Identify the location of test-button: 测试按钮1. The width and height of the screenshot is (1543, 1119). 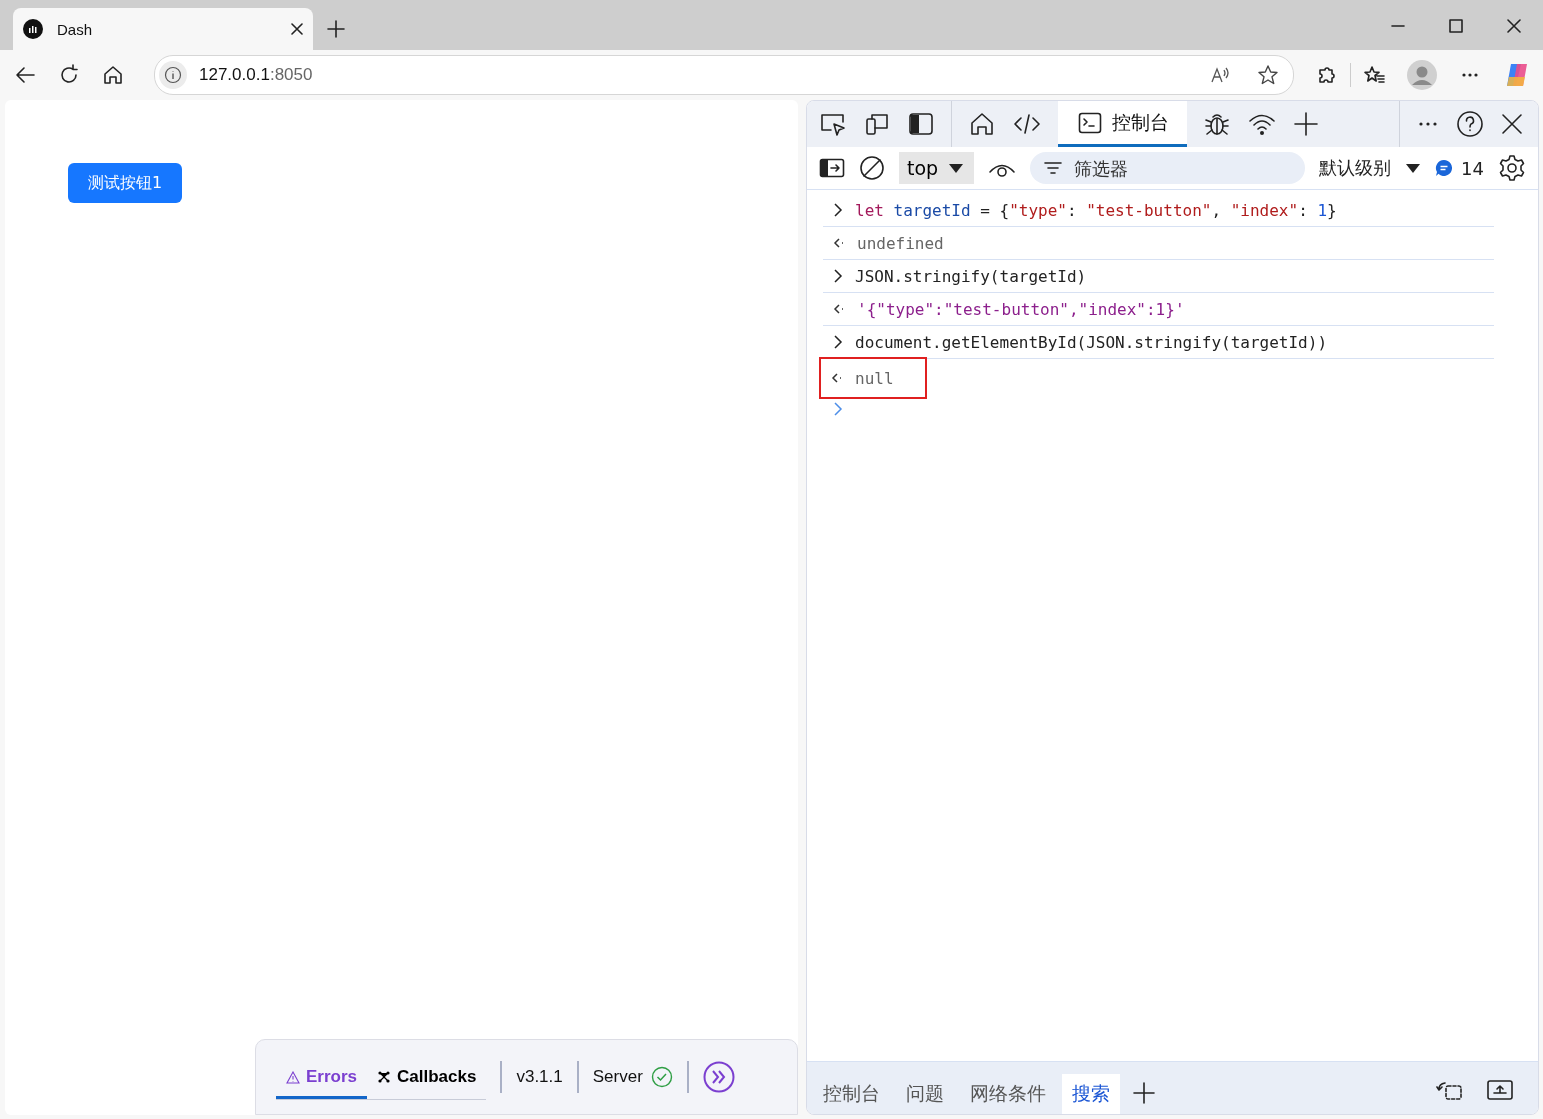
(125, 183).